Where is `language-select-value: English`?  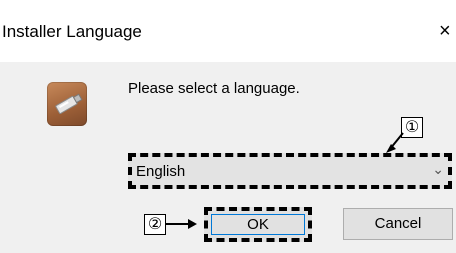
language-select-value: English is located at coordinates (161, 171).